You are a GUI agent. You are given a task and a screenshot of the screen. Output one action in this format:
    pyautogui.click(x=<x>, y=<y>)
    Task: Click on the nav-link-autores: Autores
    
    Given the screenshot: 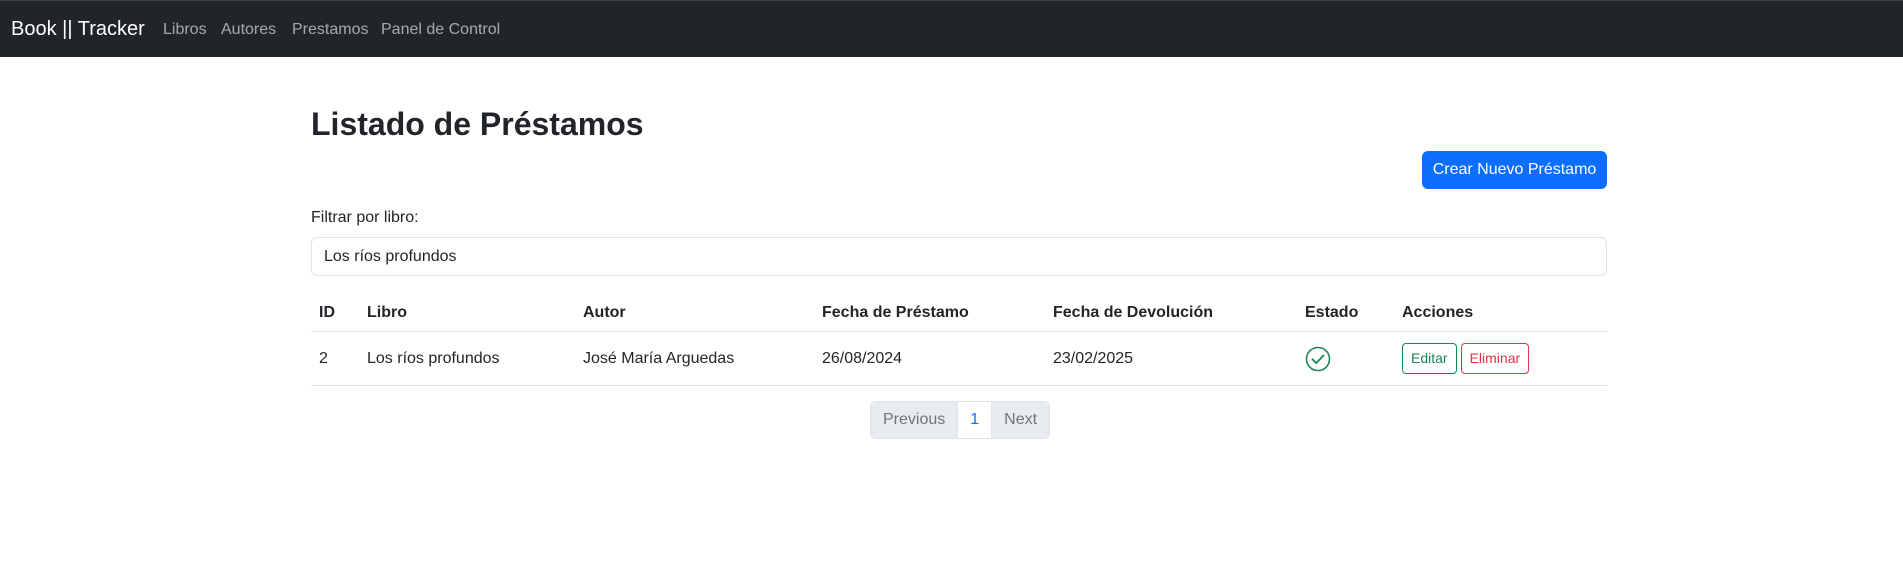 What is the action you would take?
    pyautogui.click(x=248, y=30)
    